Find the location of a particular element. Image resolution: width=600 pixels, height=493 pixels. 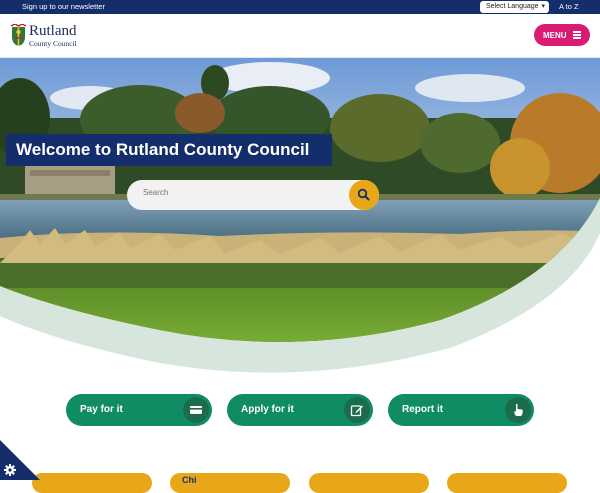

search-button is located at coordinates (364, 195).